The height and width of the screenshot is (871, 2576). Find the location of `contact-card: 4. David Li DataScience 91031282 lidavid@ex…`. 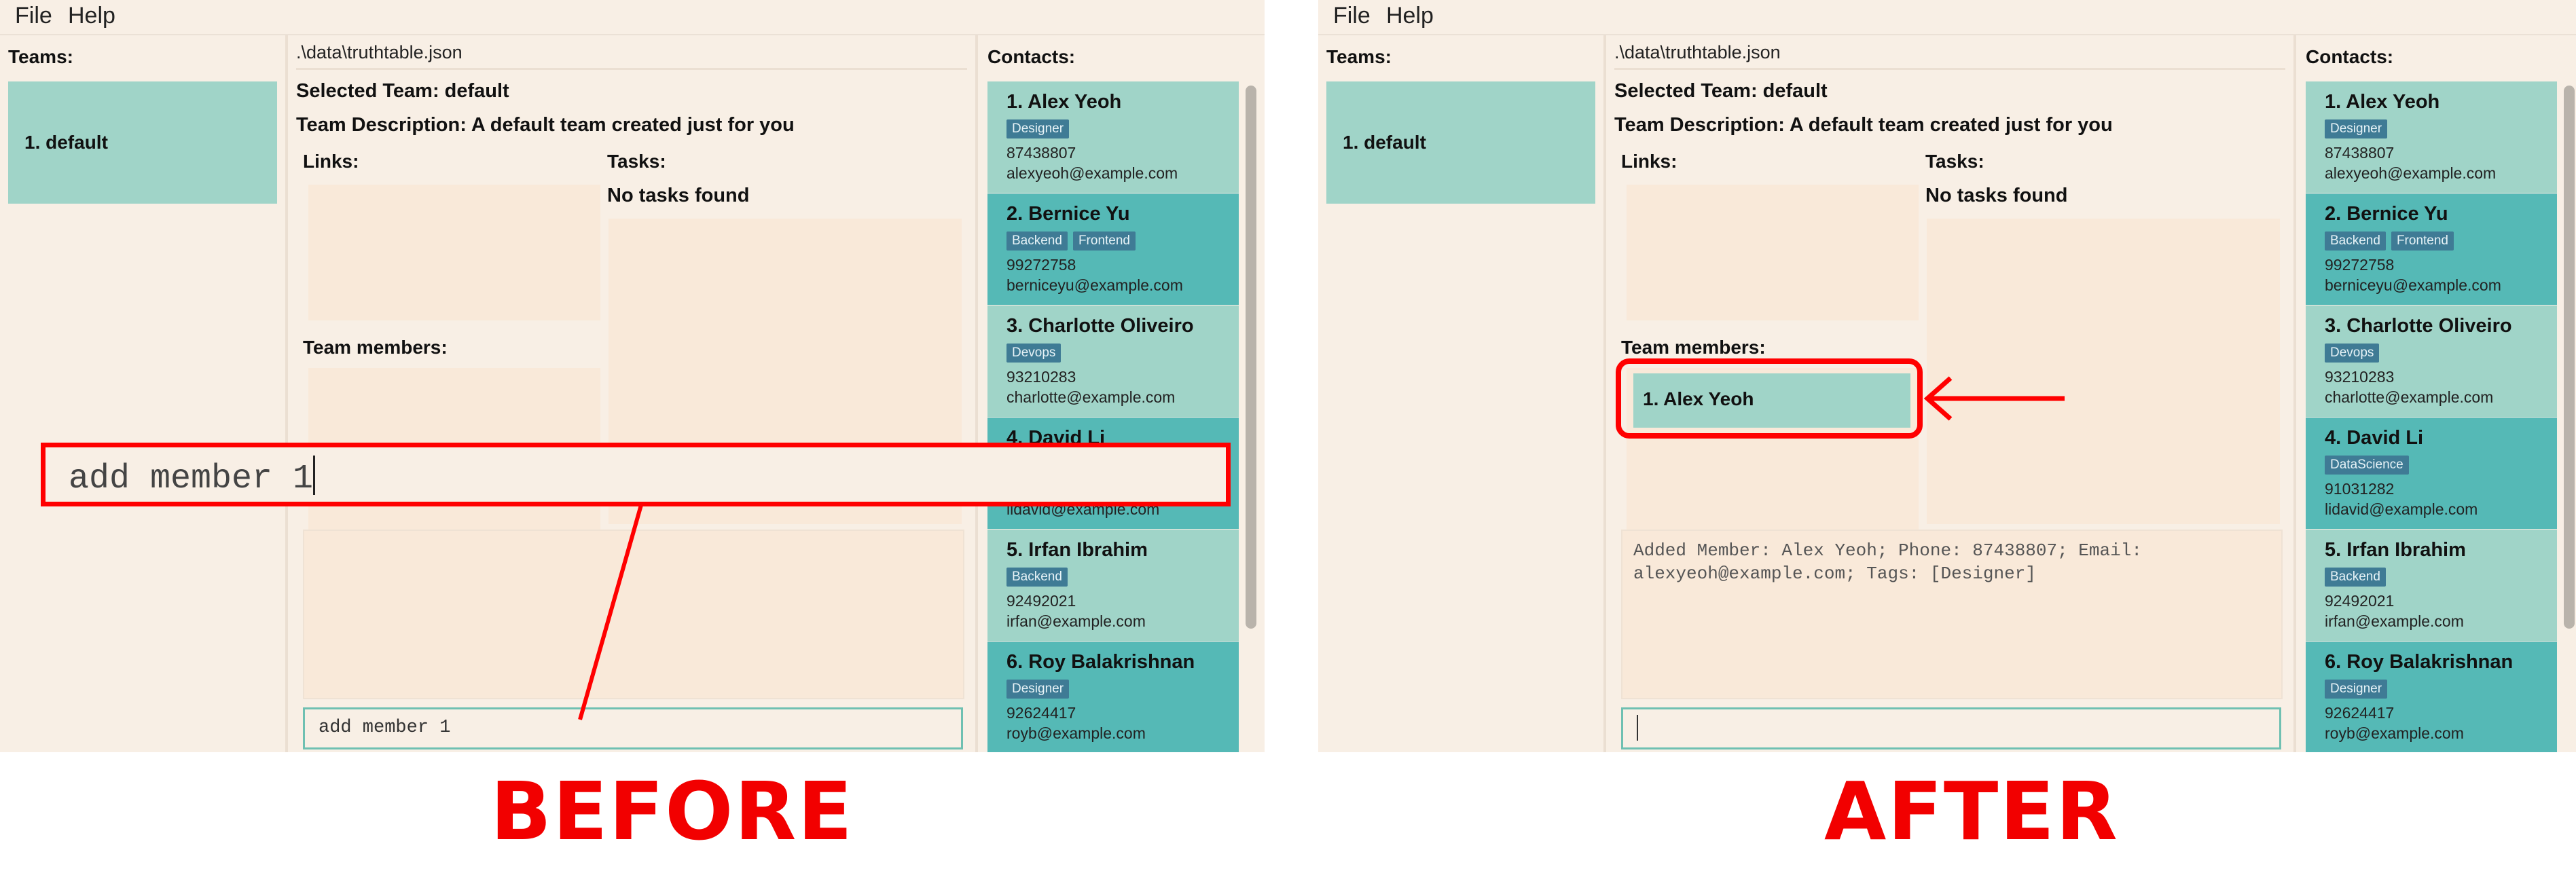

contact-card: 4. David Li DataScience 91031282 lidavid@ex… is located at coordinates (2431, 473).